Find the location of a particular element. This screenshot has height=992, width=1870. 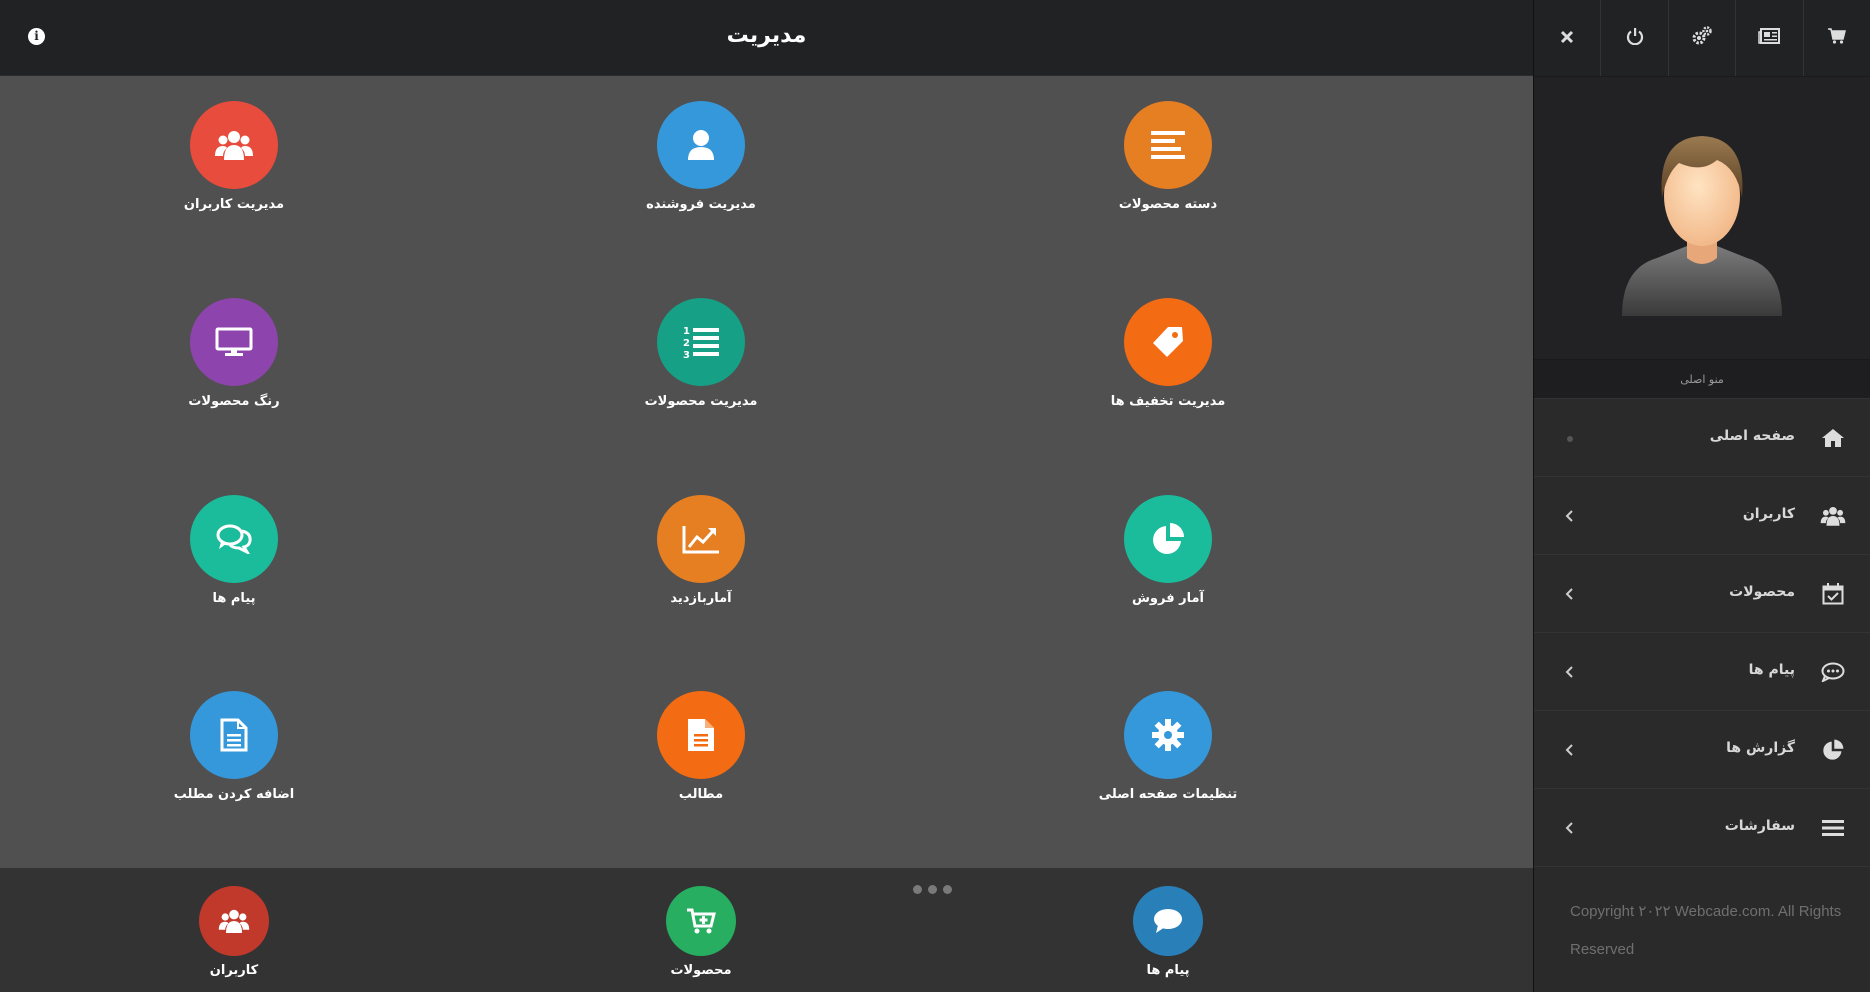

svg-text: 1 is located at coordinates (686, 331).